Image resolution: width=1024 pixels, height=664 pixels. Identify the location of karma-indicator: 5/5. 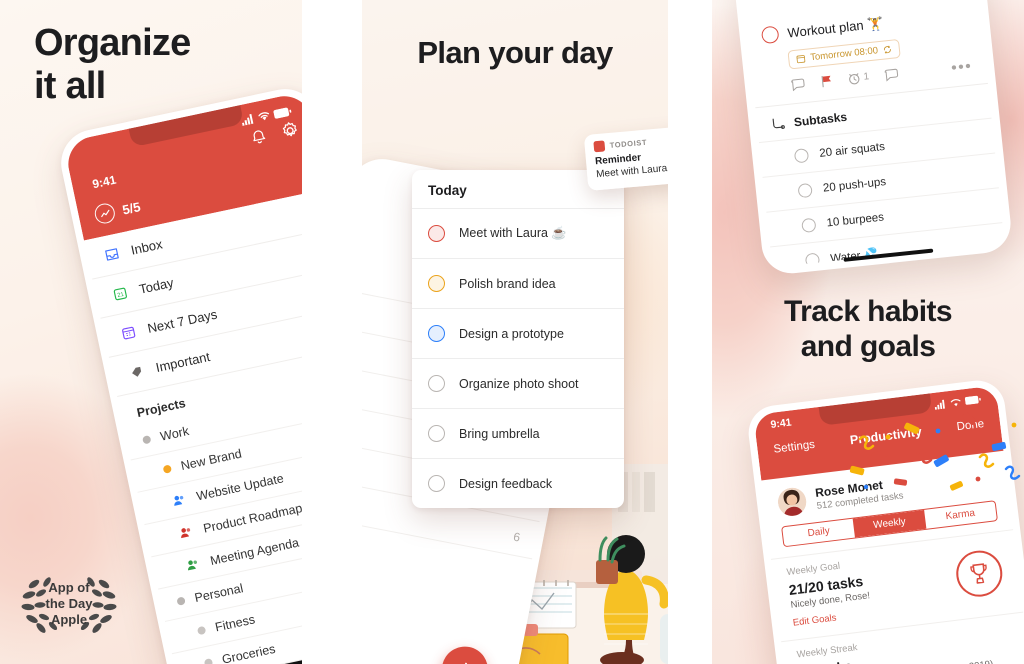
(117, 211).